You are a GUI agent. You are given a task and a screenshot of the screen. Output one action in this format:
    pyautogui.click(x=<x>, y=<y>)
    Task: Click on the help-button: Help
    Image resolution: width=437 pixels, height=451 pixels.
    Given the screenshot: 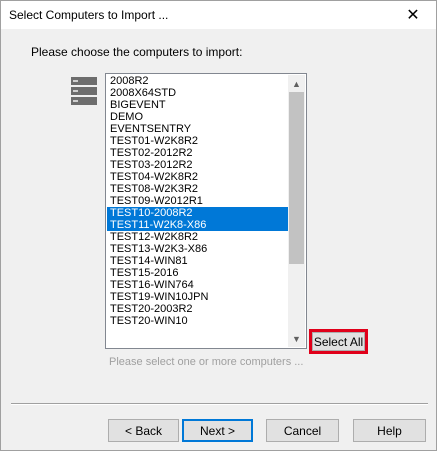 What is the action you would take?
    pyautogui.click(x=389, y=430)
    